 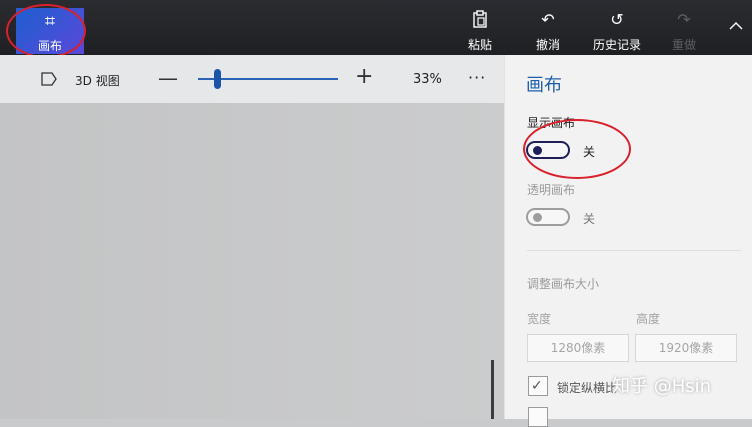 I want to click on resize-canvas-label: 调整画布大小, so click(x=563, y=284).